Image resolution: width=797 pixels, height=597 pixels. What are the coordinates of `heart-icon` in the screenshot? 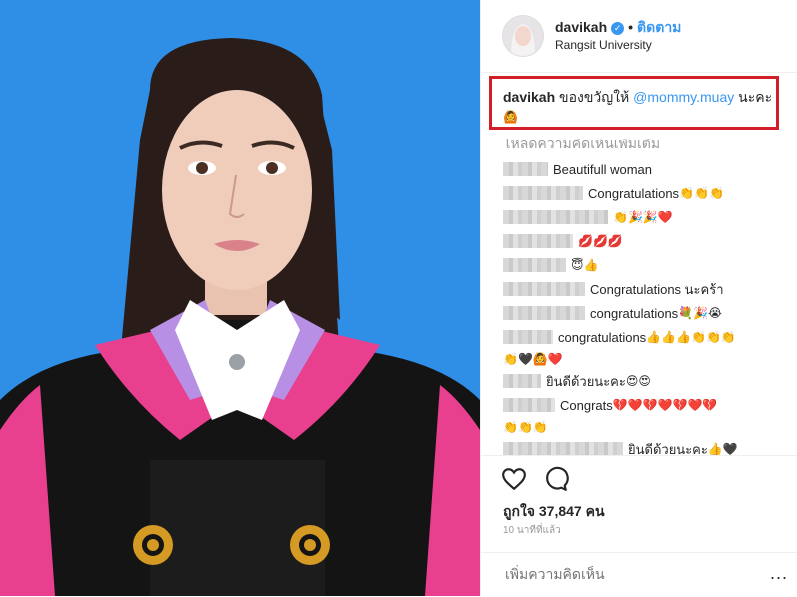 It's located at (514, 479).